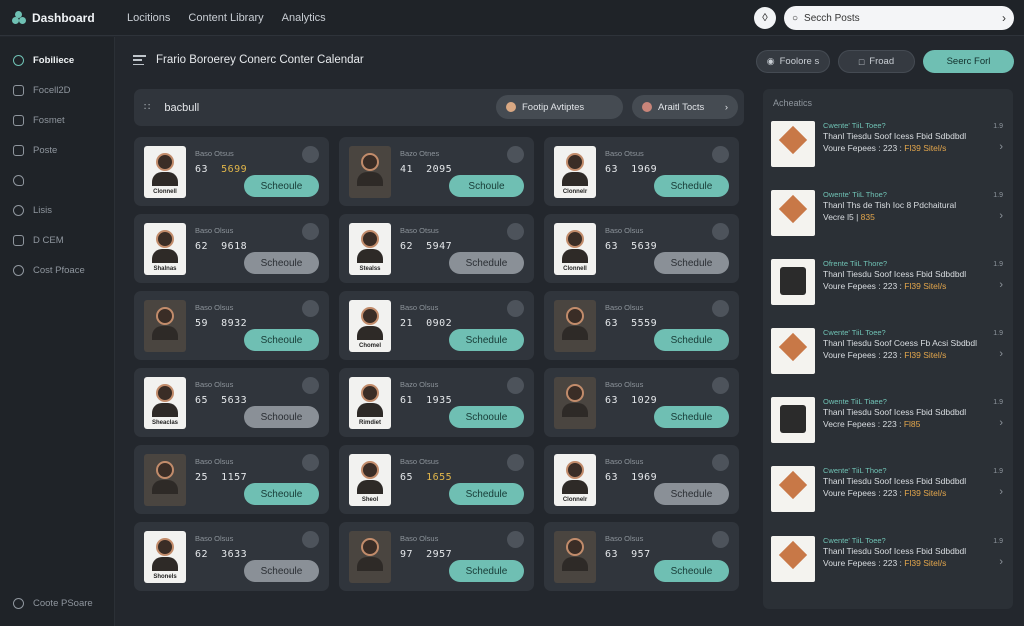 Image resolution: width=1024 pixels, height=626 pixels. Describe the element at coordinates (641, 479) in the screenshot. I see `post-card: Clonnelr Baso Olsus 63 1969 Schedule` at that location.